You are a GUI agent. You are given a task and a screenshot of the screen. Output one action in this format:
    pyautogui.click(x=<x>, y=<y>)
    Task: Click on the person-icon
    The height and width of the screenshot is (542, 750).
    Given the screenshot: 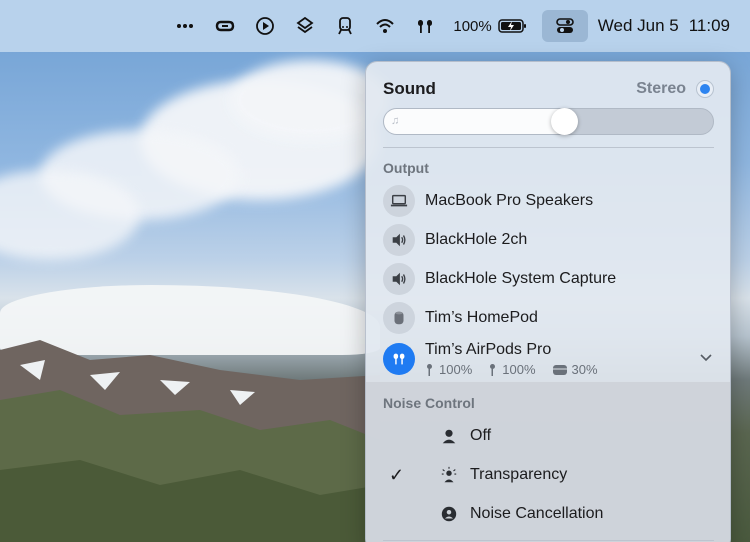 What is the action you would take?
    pyautogui.click(x=449, y=436)
    